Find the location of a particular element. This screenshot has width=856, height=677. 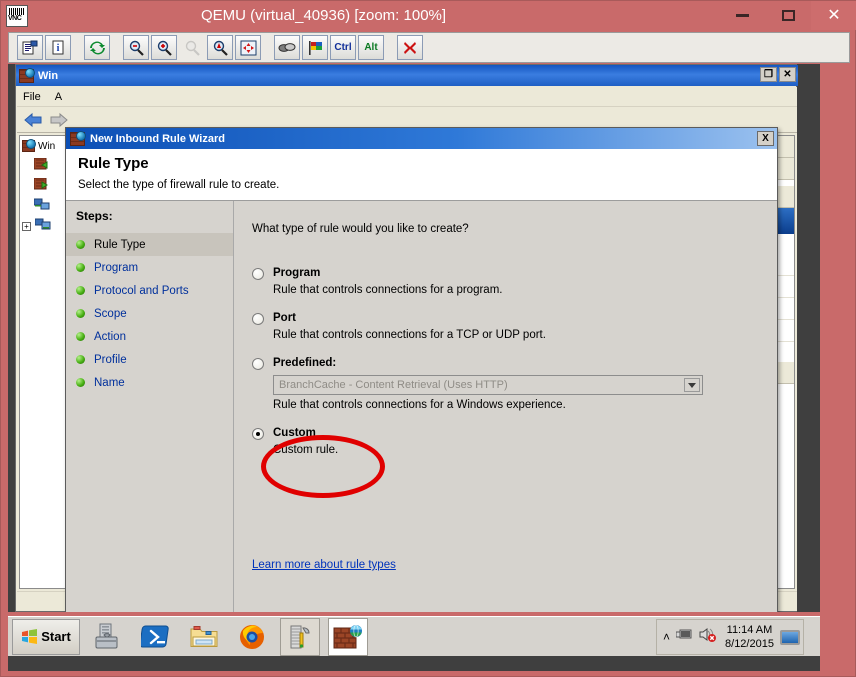

windows-firewall-icon is located at coordinates (347, 636).